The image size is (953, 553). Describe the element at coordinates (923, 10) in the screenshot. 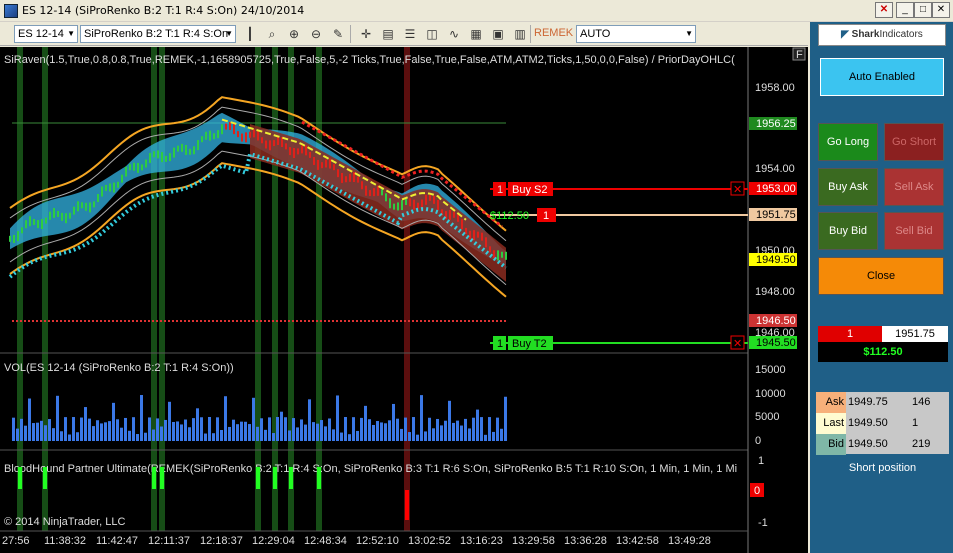

I see `maximize-button: □` at that location.